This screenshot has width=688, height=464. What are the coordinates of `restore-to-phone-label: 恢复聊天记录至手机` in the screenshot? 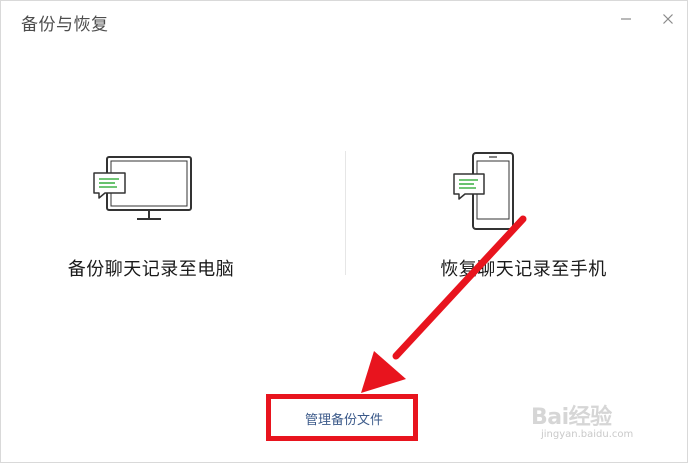 It's located at (523, 269).